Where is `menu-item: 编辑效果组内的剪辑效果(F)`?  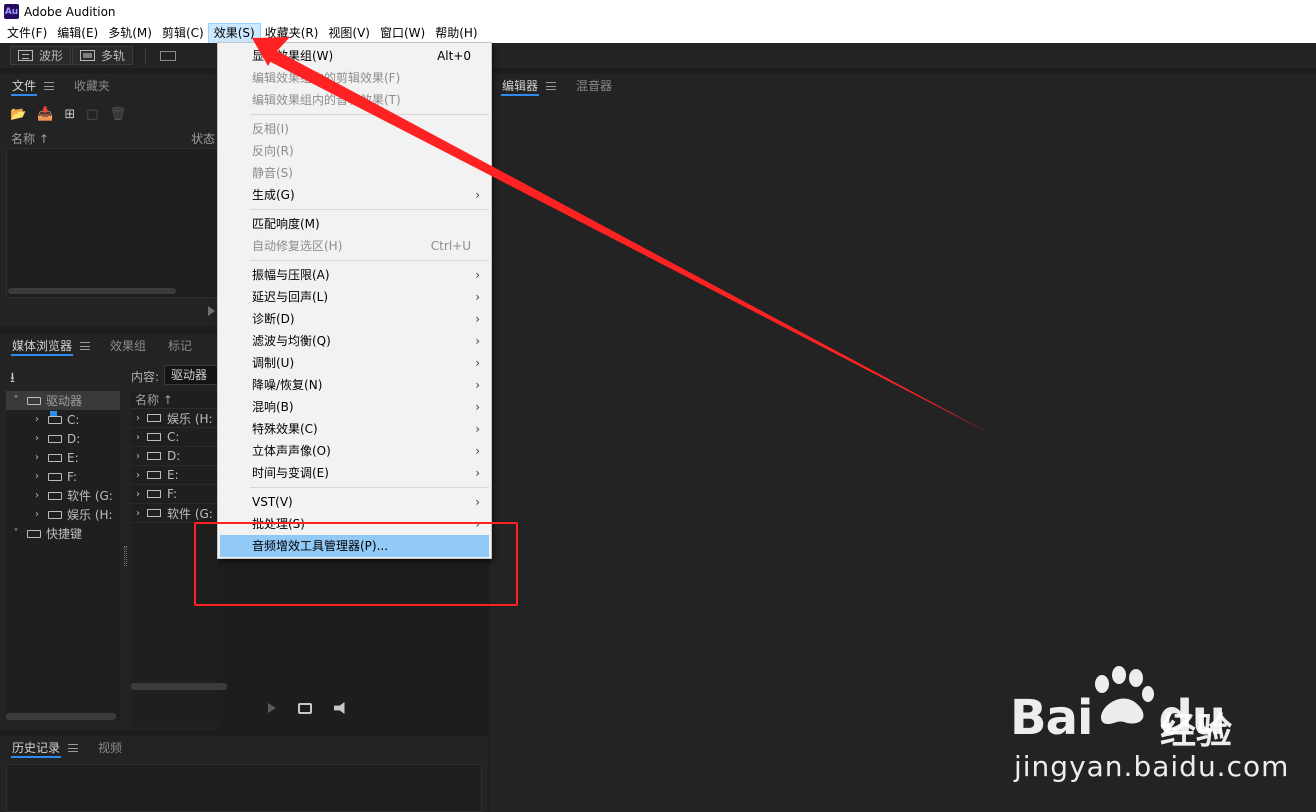
menu-item: 编辑效果组内的剪辑效果(F) is located at coordinates (354, 78).